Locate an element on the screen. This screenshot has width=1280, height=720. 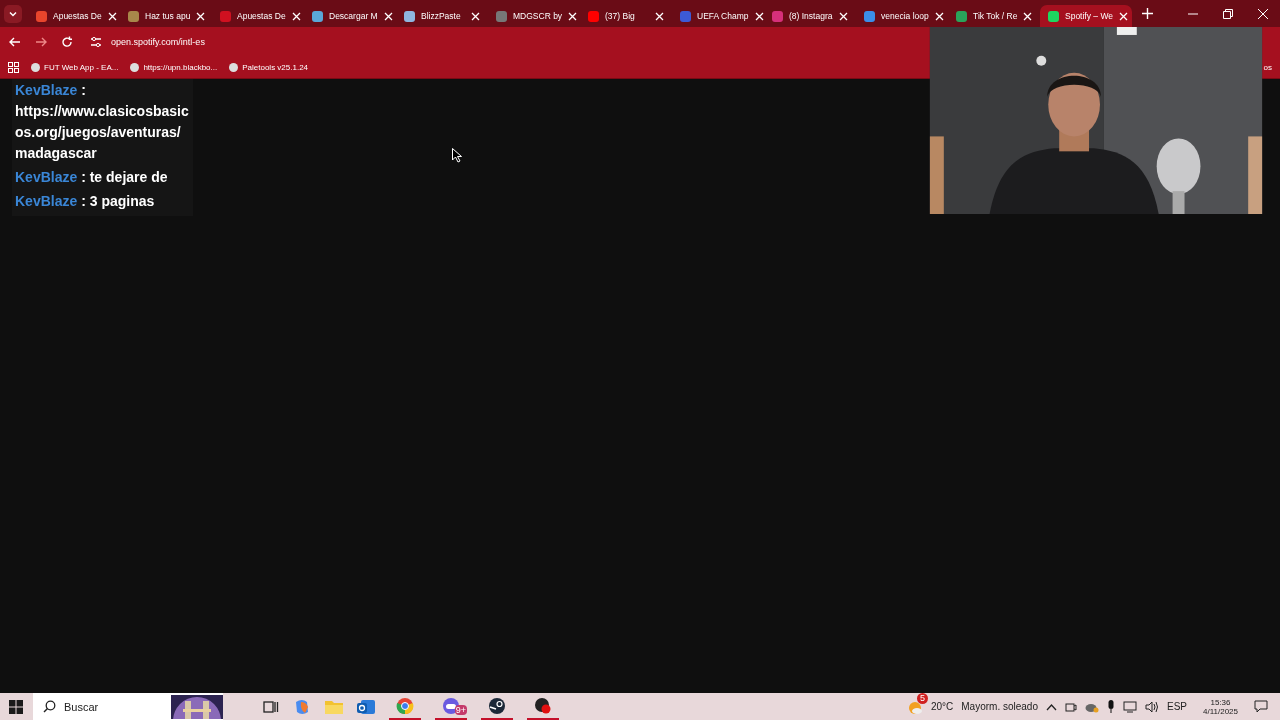
weather-alert-badge: 5 is located at coordinates (922, 698).